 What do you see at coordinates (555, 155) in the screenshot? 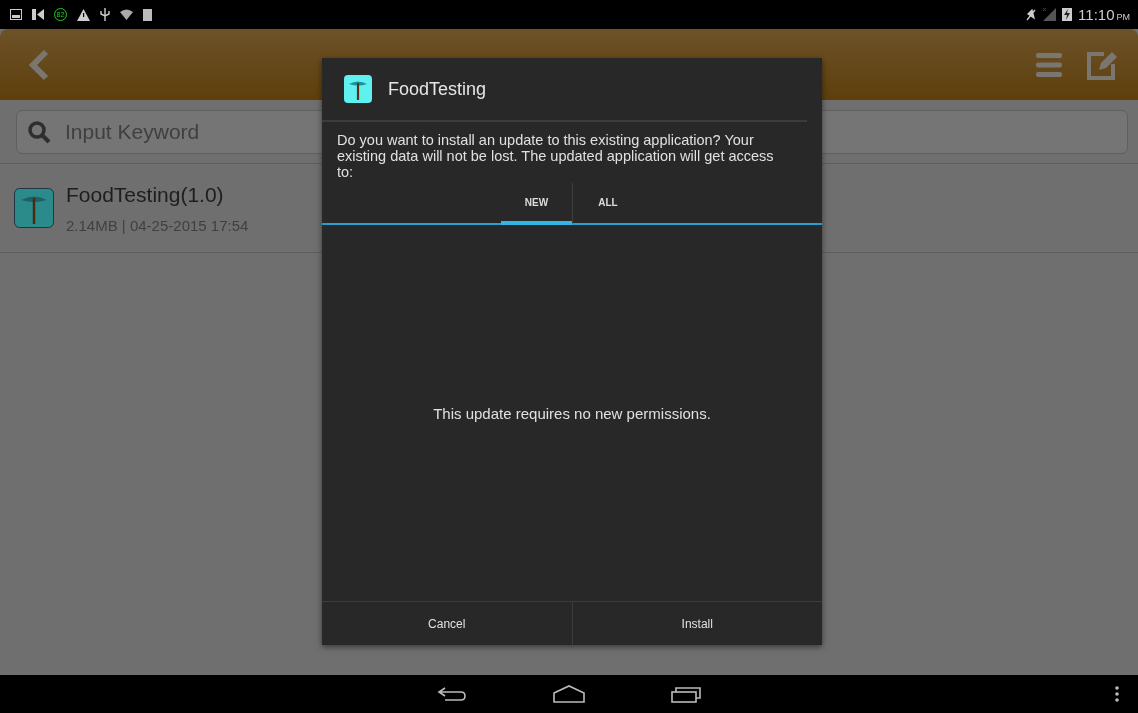
I see `dialog-message: Do you want to install an update to this existing application? Your existing data will not be lost. The updated application will get access to:` at bounding box center [555, 155].